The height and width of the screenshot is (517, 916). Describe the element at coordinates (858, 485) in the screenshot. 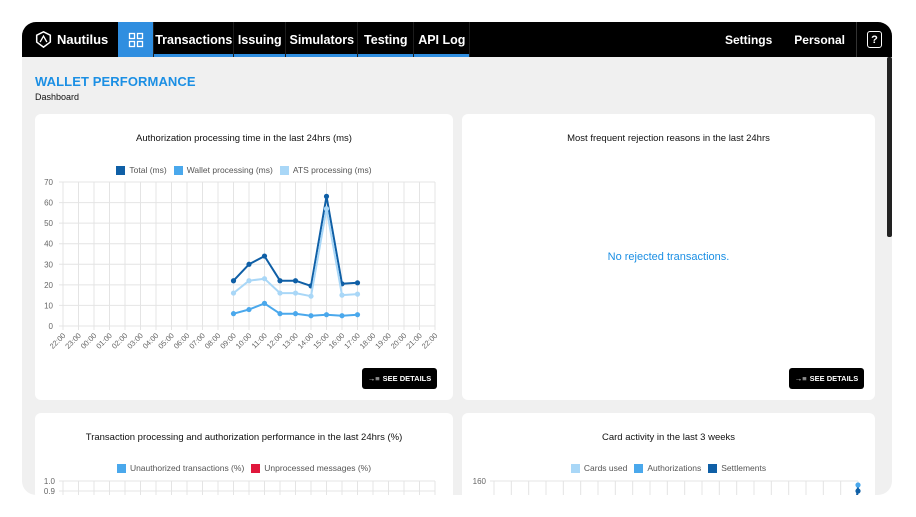

I see `data-point-authorizations` at that location.